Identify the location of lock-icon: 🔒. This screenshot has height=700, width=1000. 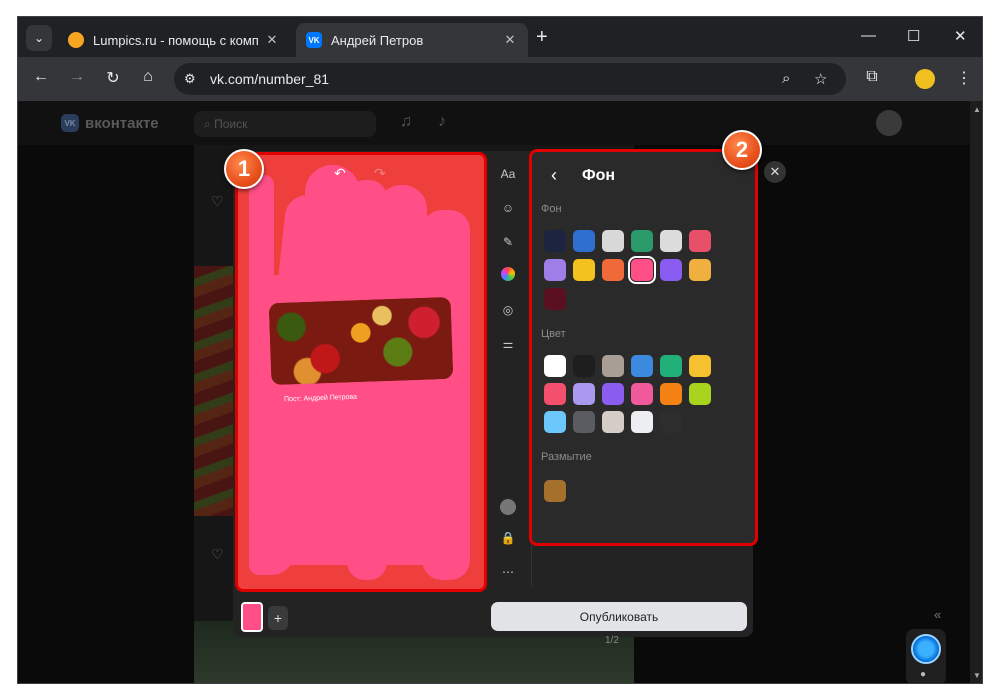
(508, 538).